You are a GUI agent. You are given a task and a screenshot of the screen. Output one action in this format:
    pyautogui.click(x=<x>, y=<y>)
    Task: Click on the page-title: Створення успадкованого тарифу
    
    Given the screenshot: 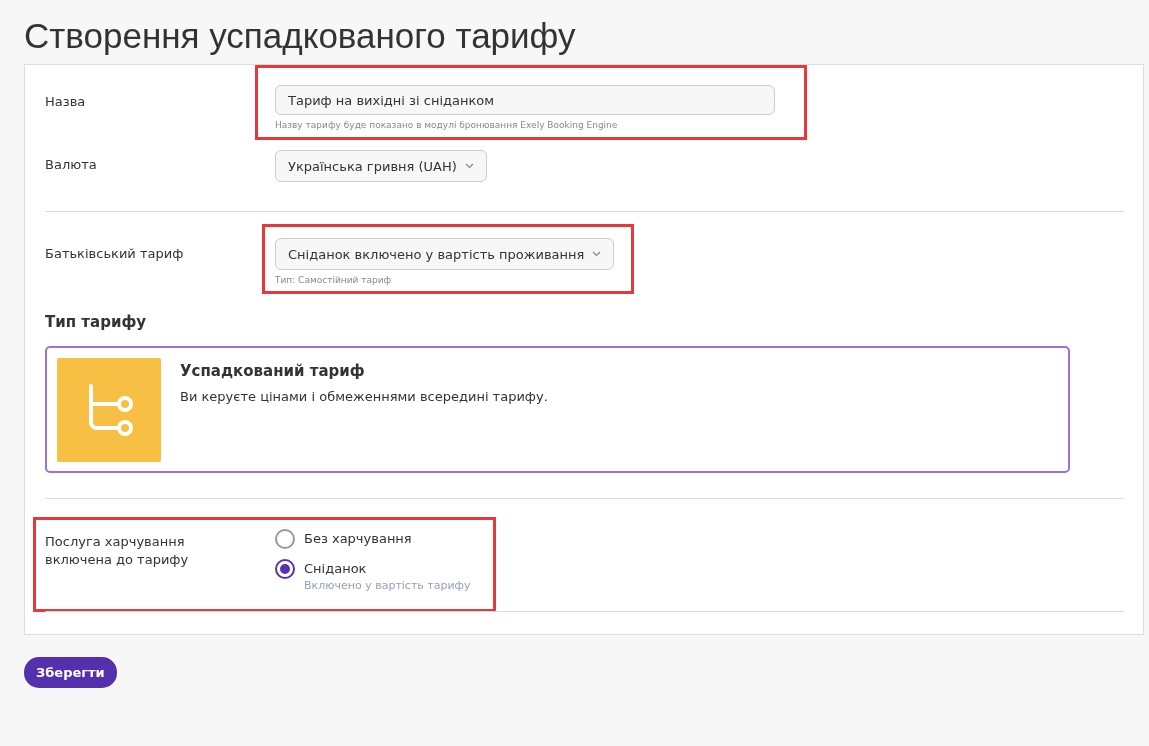 What is the action you would take?
    pyautogui.click(x=300, y=36)
    